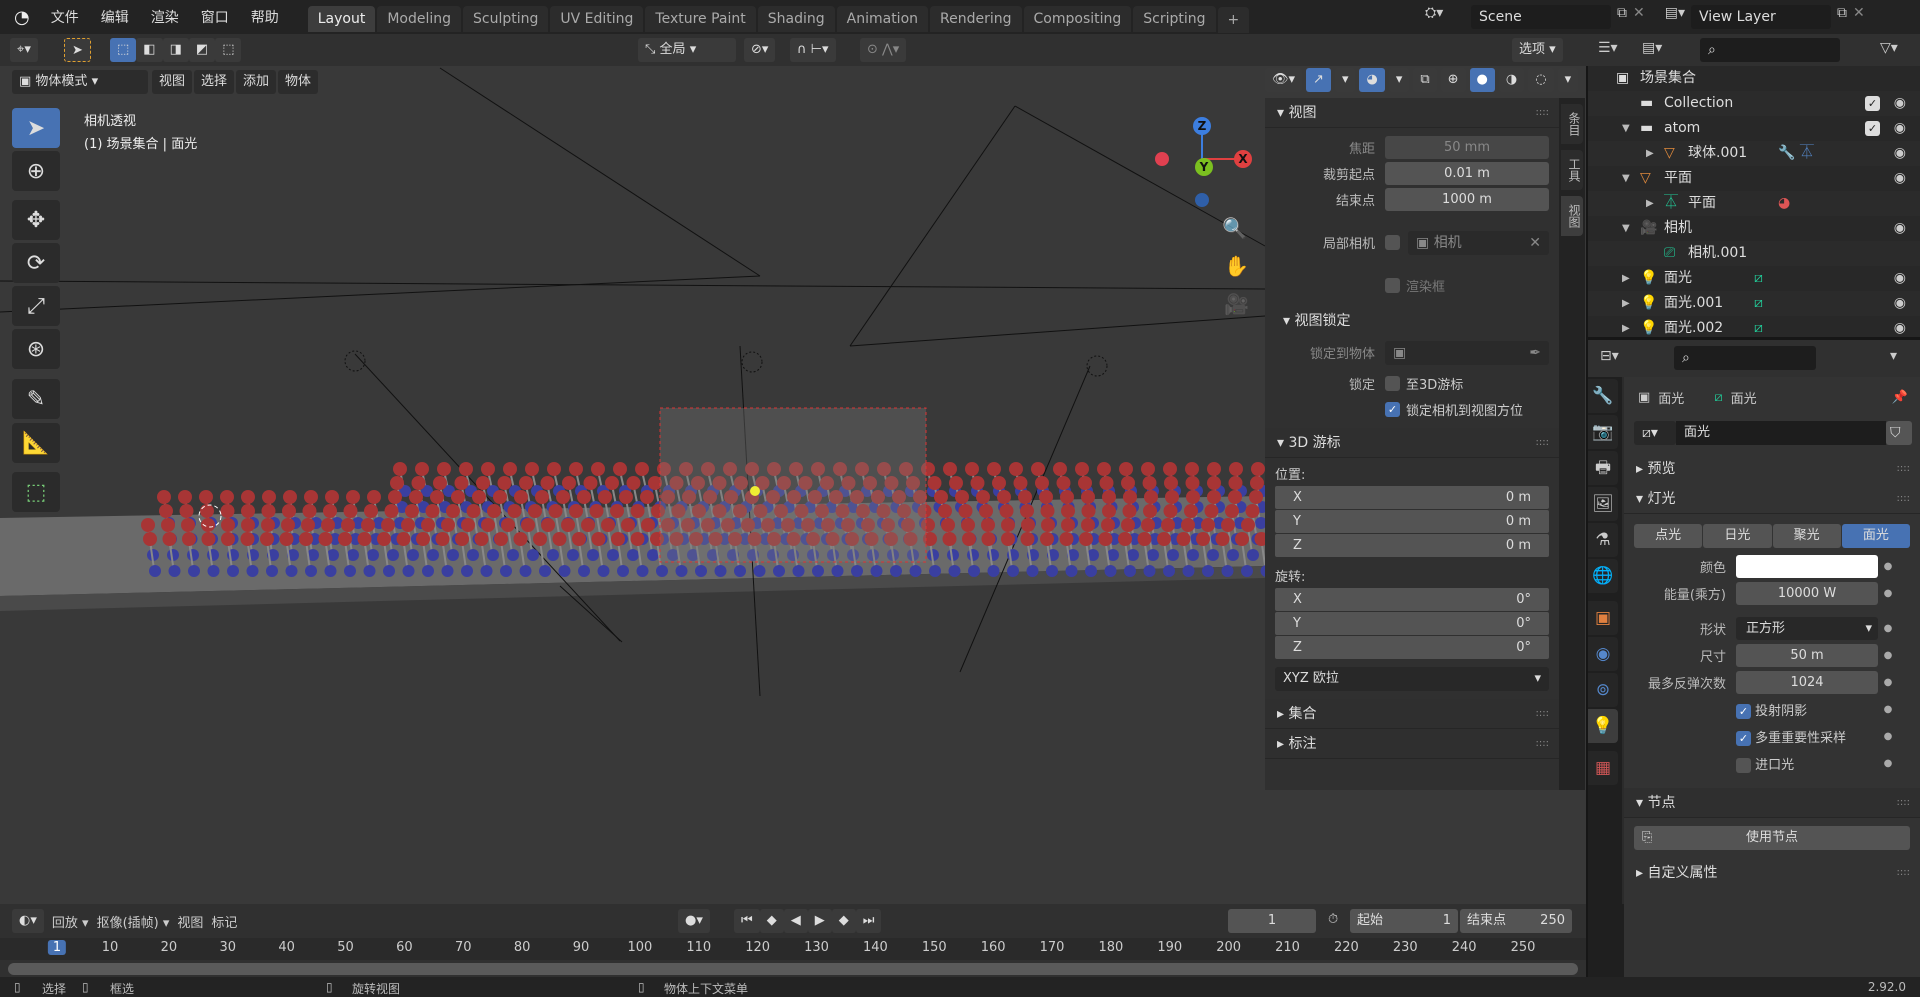  I want to click on mis-checkbox: ✓, so click(1743, 738).